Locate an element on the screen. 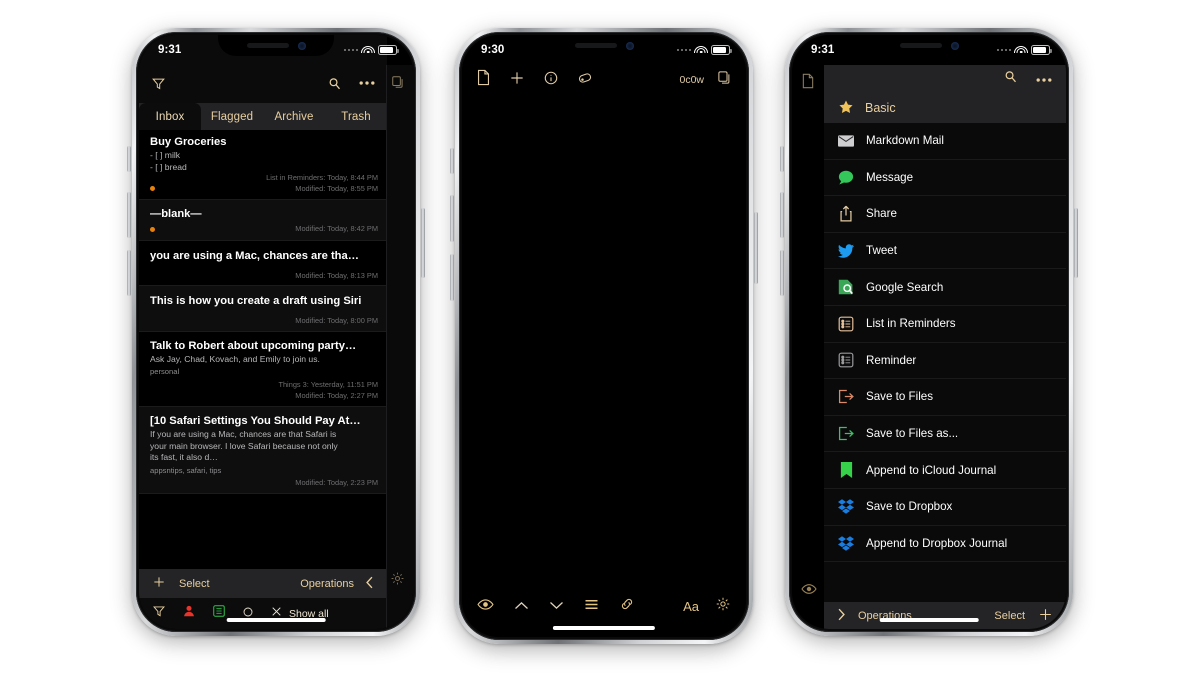 The width and height of the screenshot is (1200, 674). journal-book-icon is located at coordinates (846, 470).